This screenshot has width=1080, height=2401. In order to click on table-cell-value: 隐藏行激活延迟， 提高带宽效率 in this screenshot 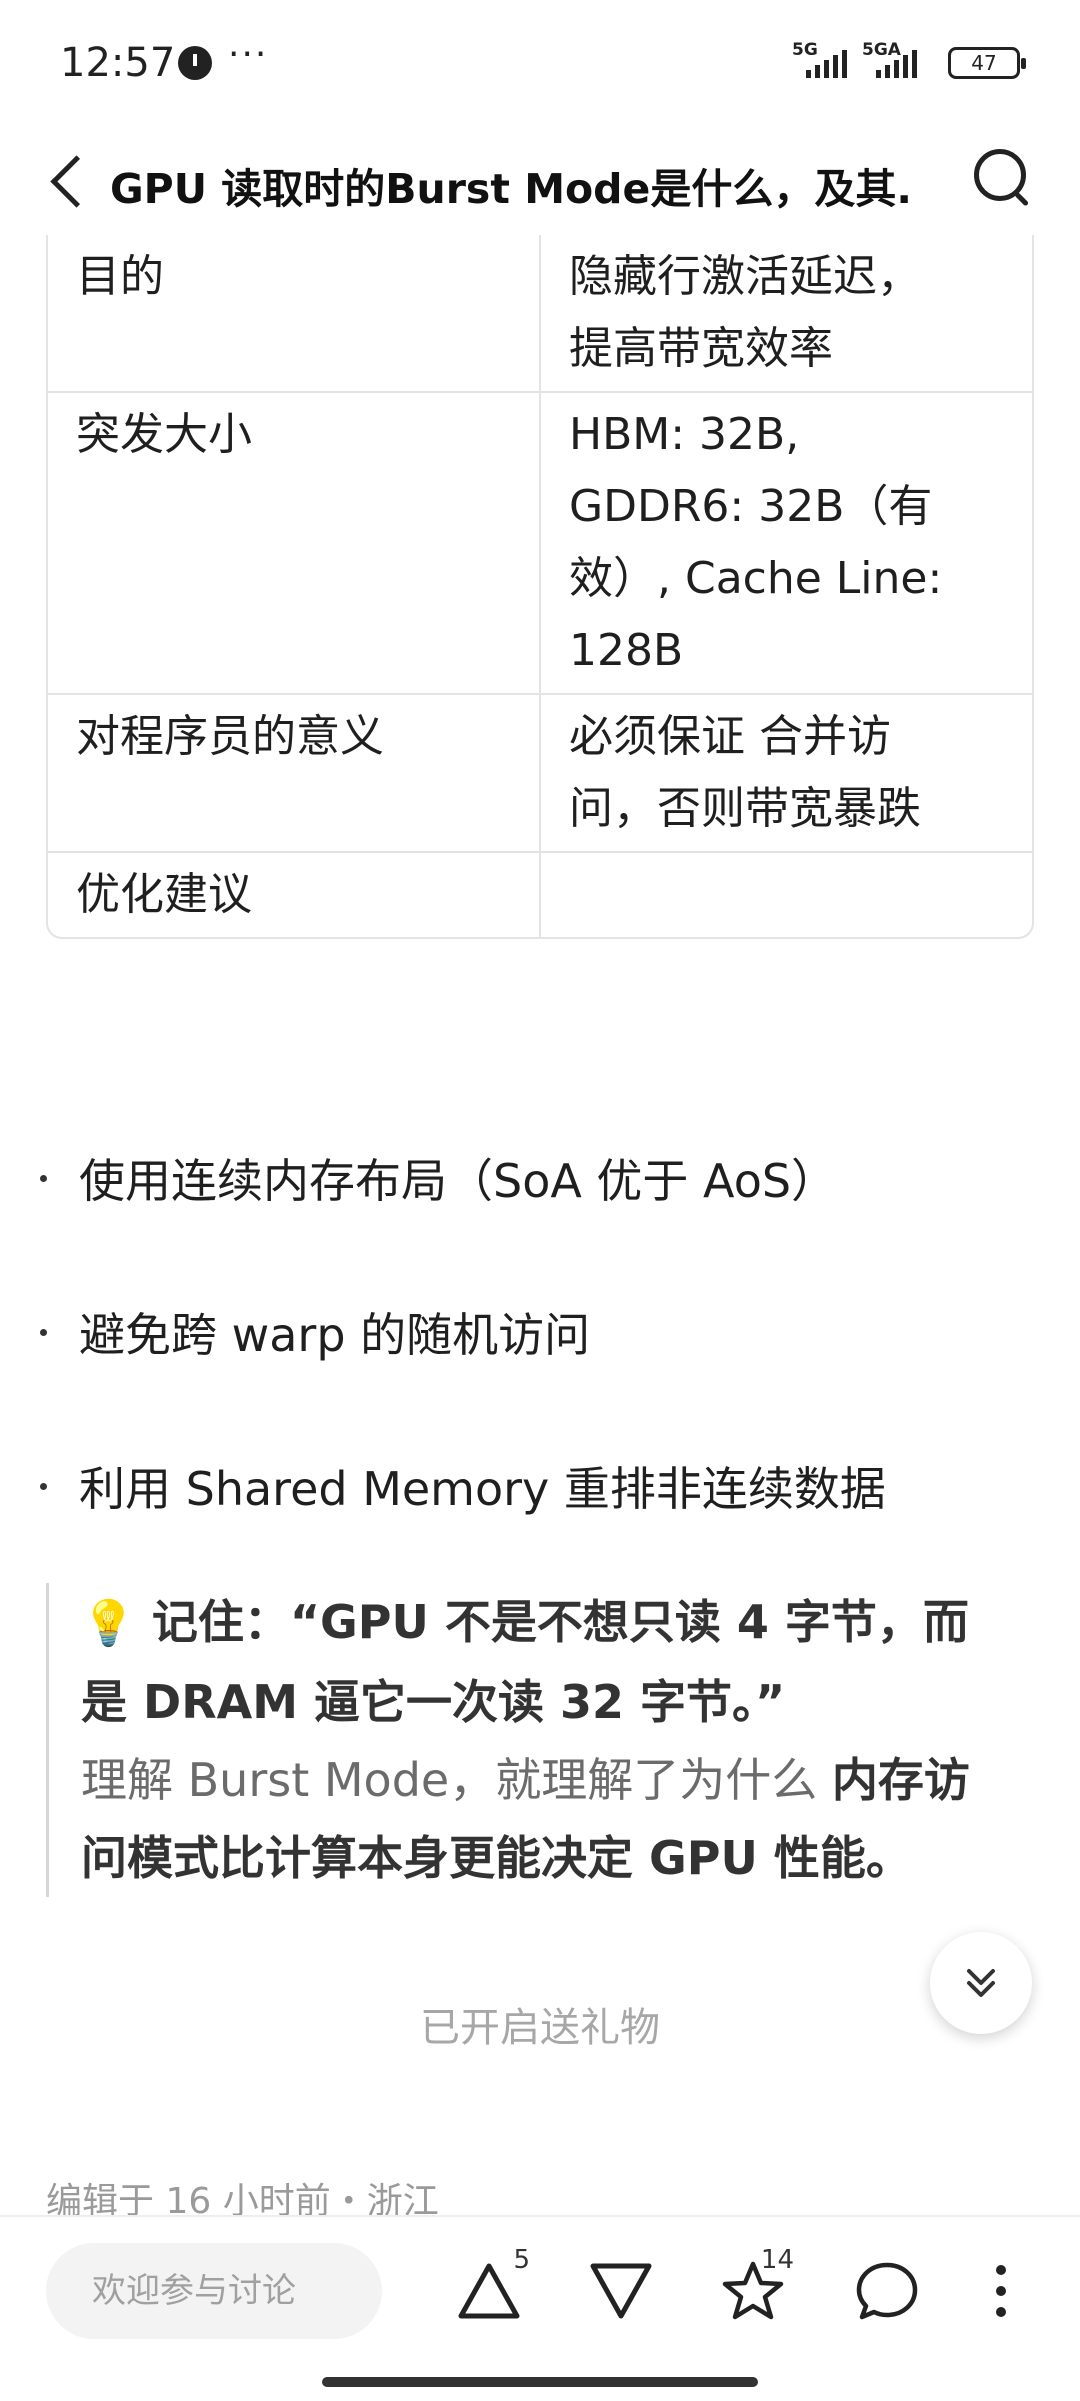, I will do `click(786, 313)`.